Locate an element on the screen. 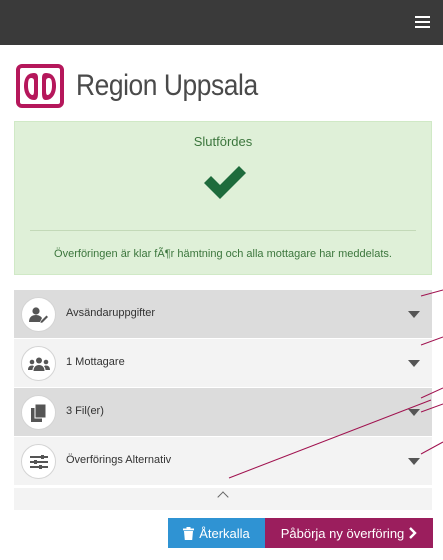 The image size is (443, 560). section-label: 3 Fil(er) is located at coordinates (85, 411).